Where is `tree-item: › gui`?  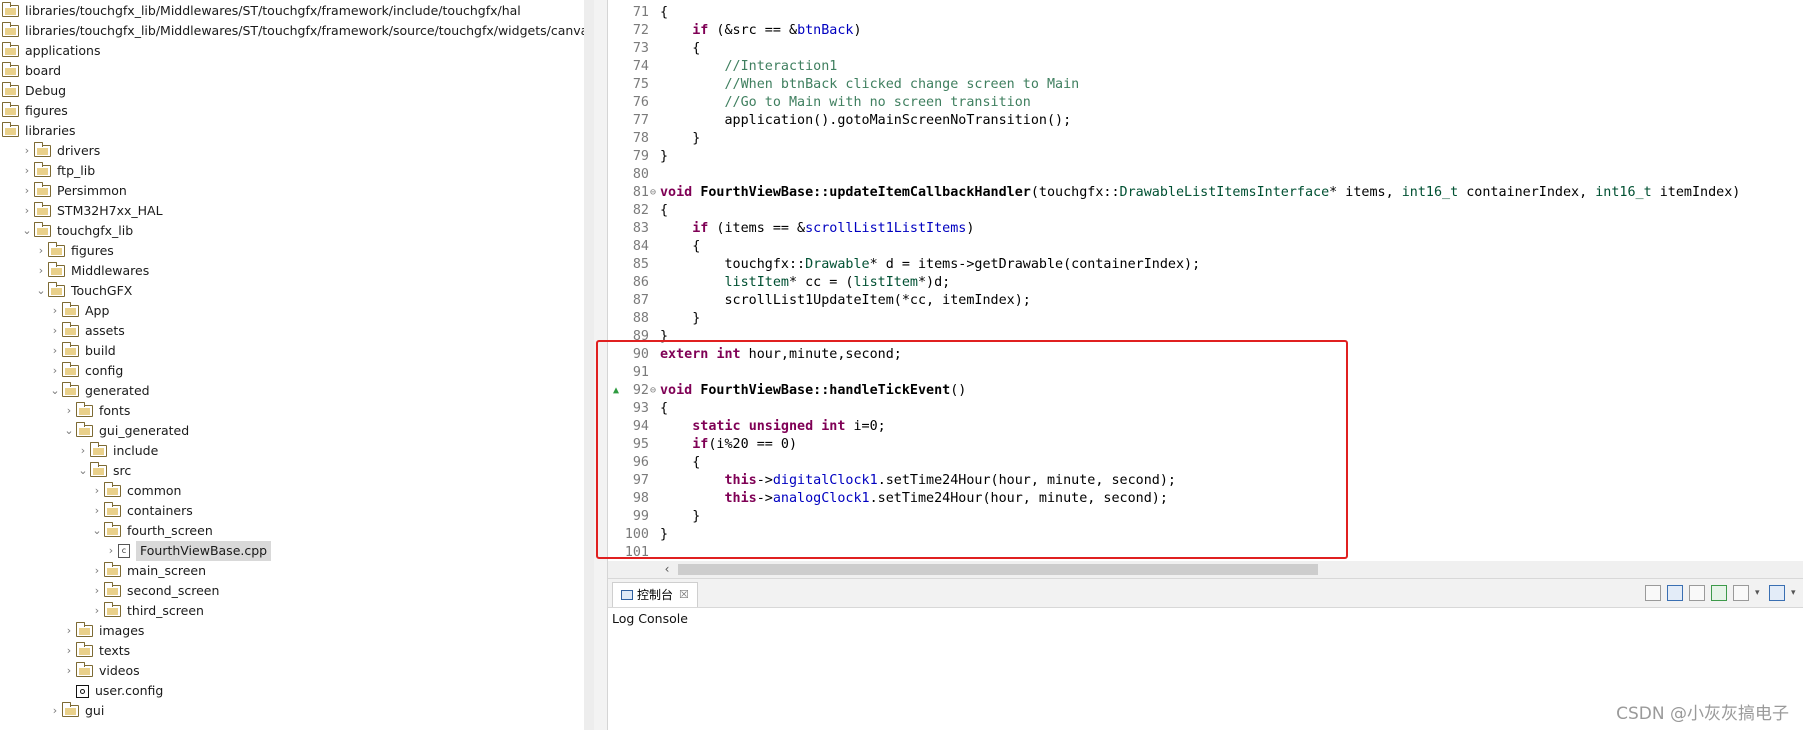 tree-item: › gui is located at coordinates (52, 711).